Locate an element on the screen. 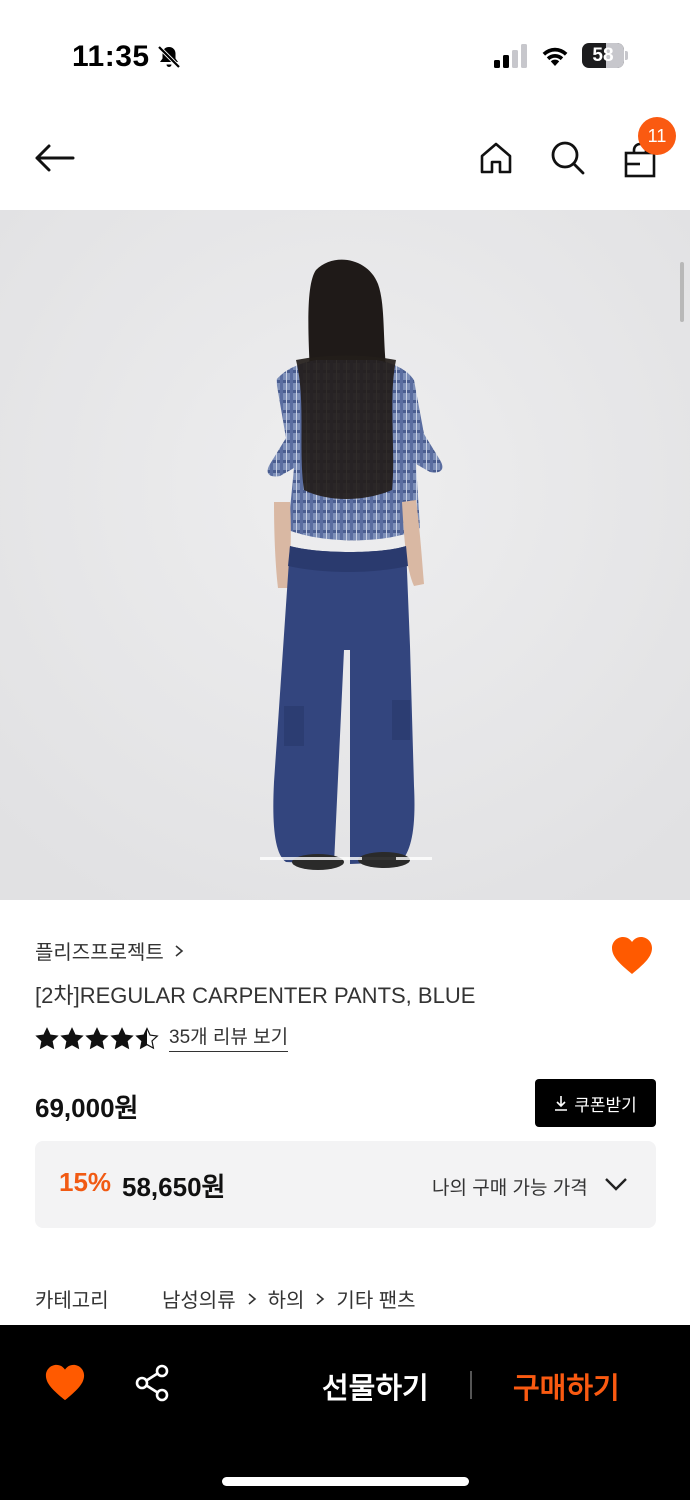 The height and width of the screenshot is (1500, 690). back-arrow-icon is located at coordinates (55, 158).